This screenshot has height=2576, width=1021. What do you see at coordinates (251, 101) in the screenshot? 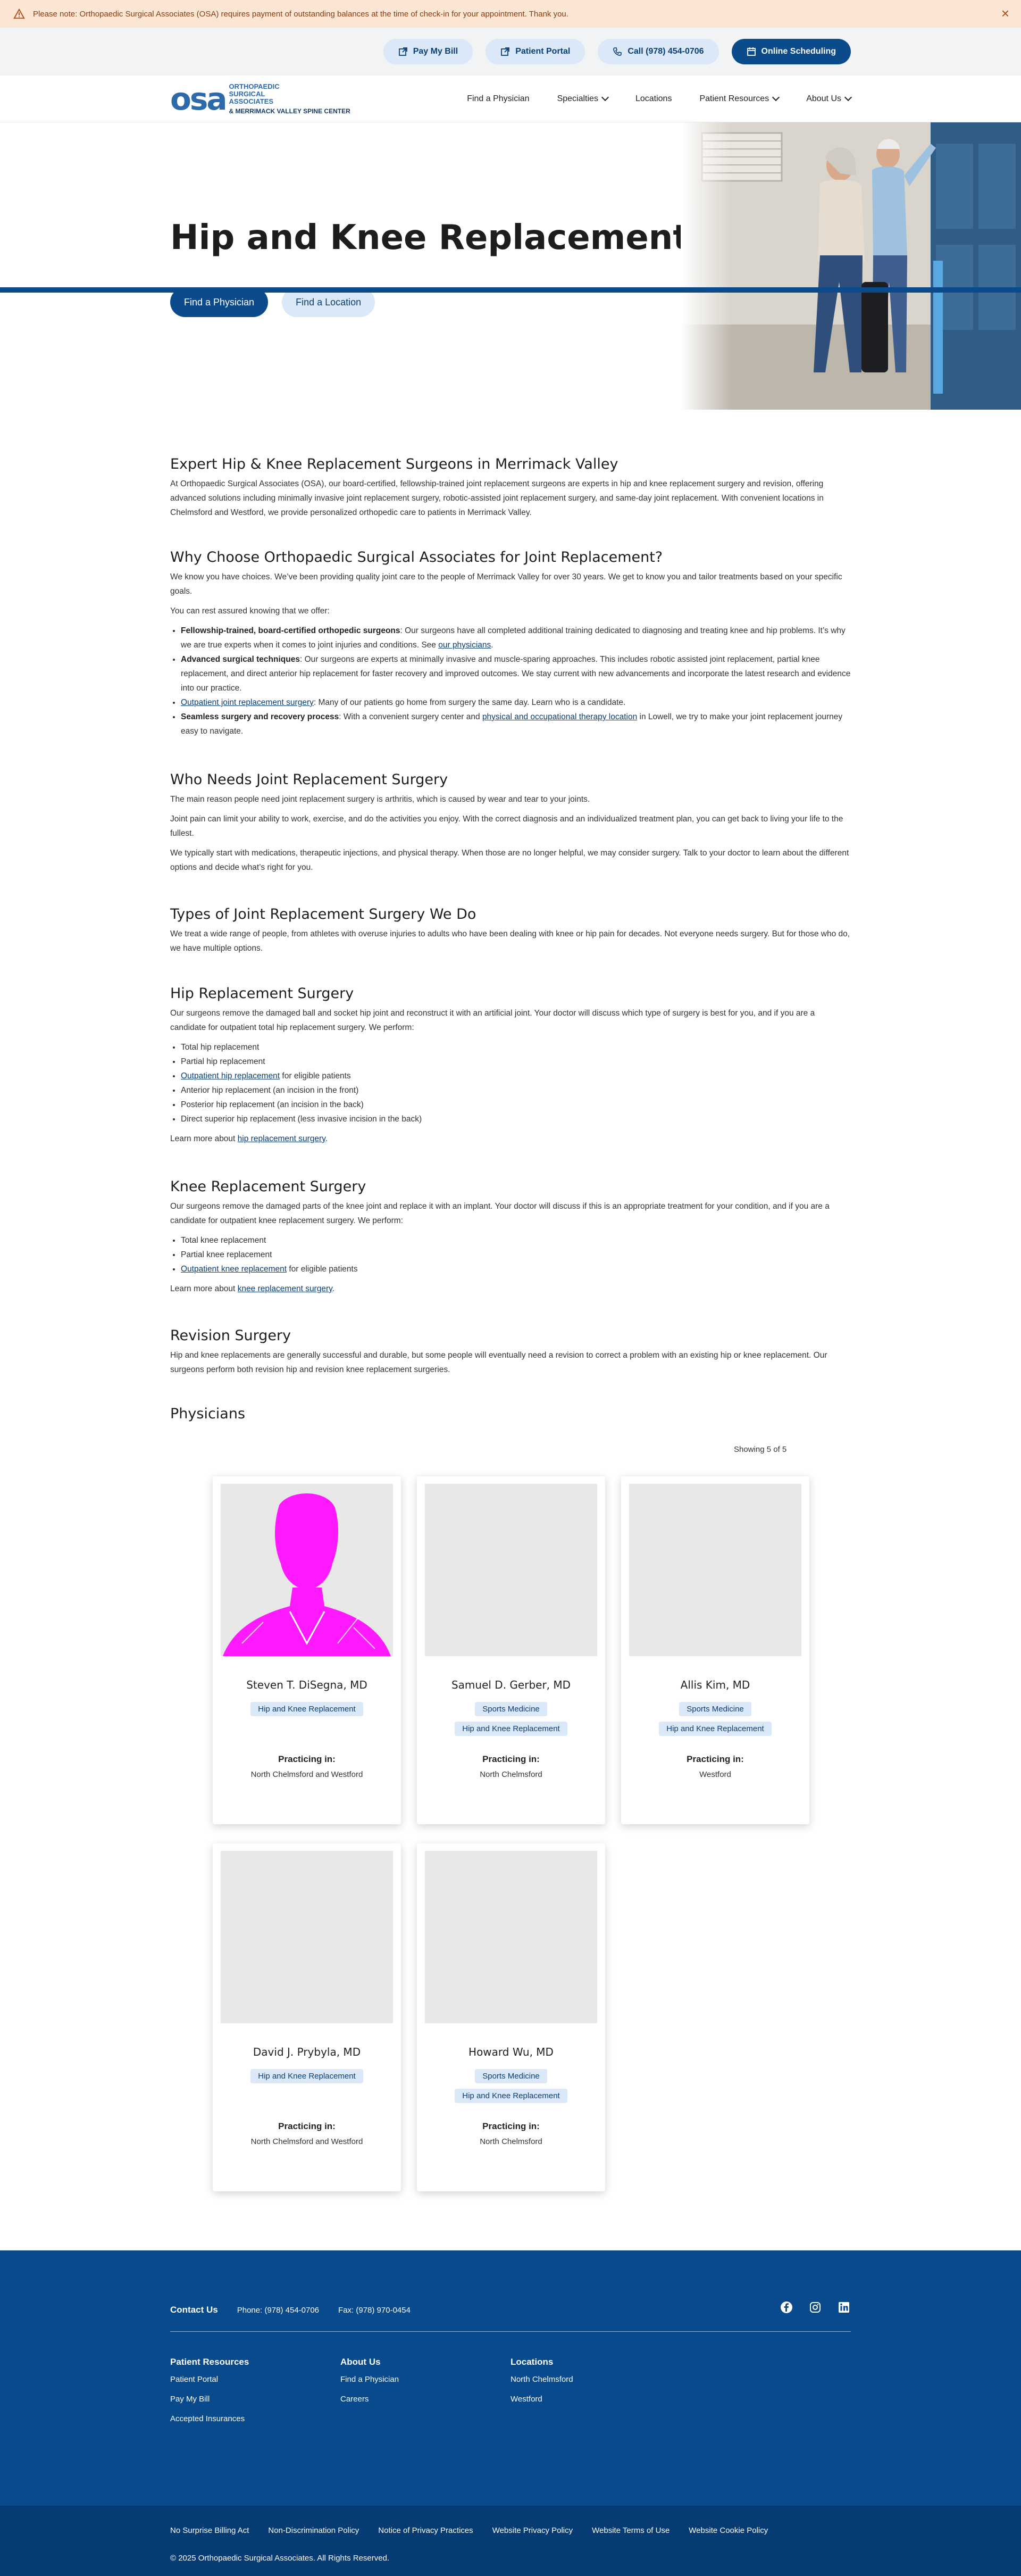
I see `logo-line: ASSOCIATES` at bounding box center [251, 101].